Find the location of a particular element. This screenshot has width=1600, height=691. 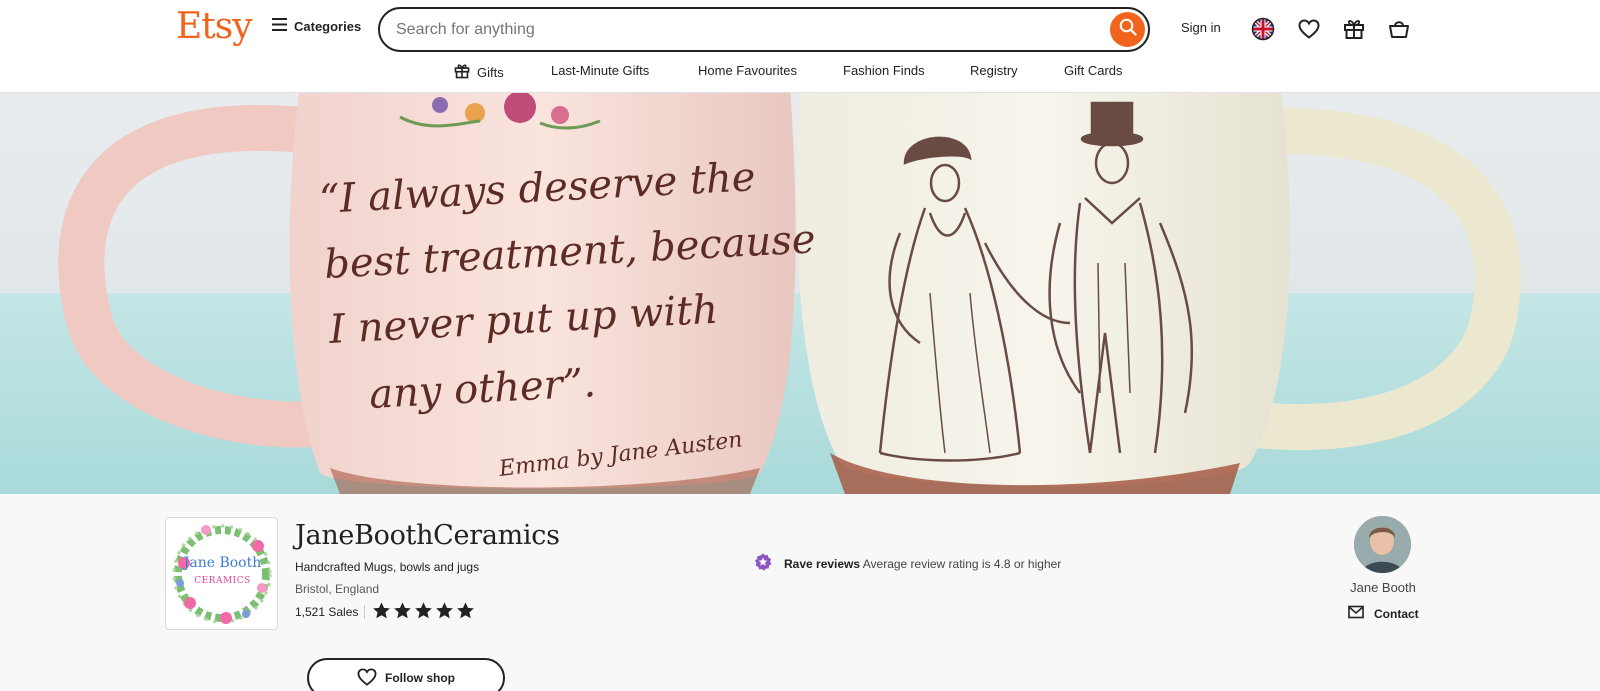

mail-icon is located at coordinates (1356, 613).